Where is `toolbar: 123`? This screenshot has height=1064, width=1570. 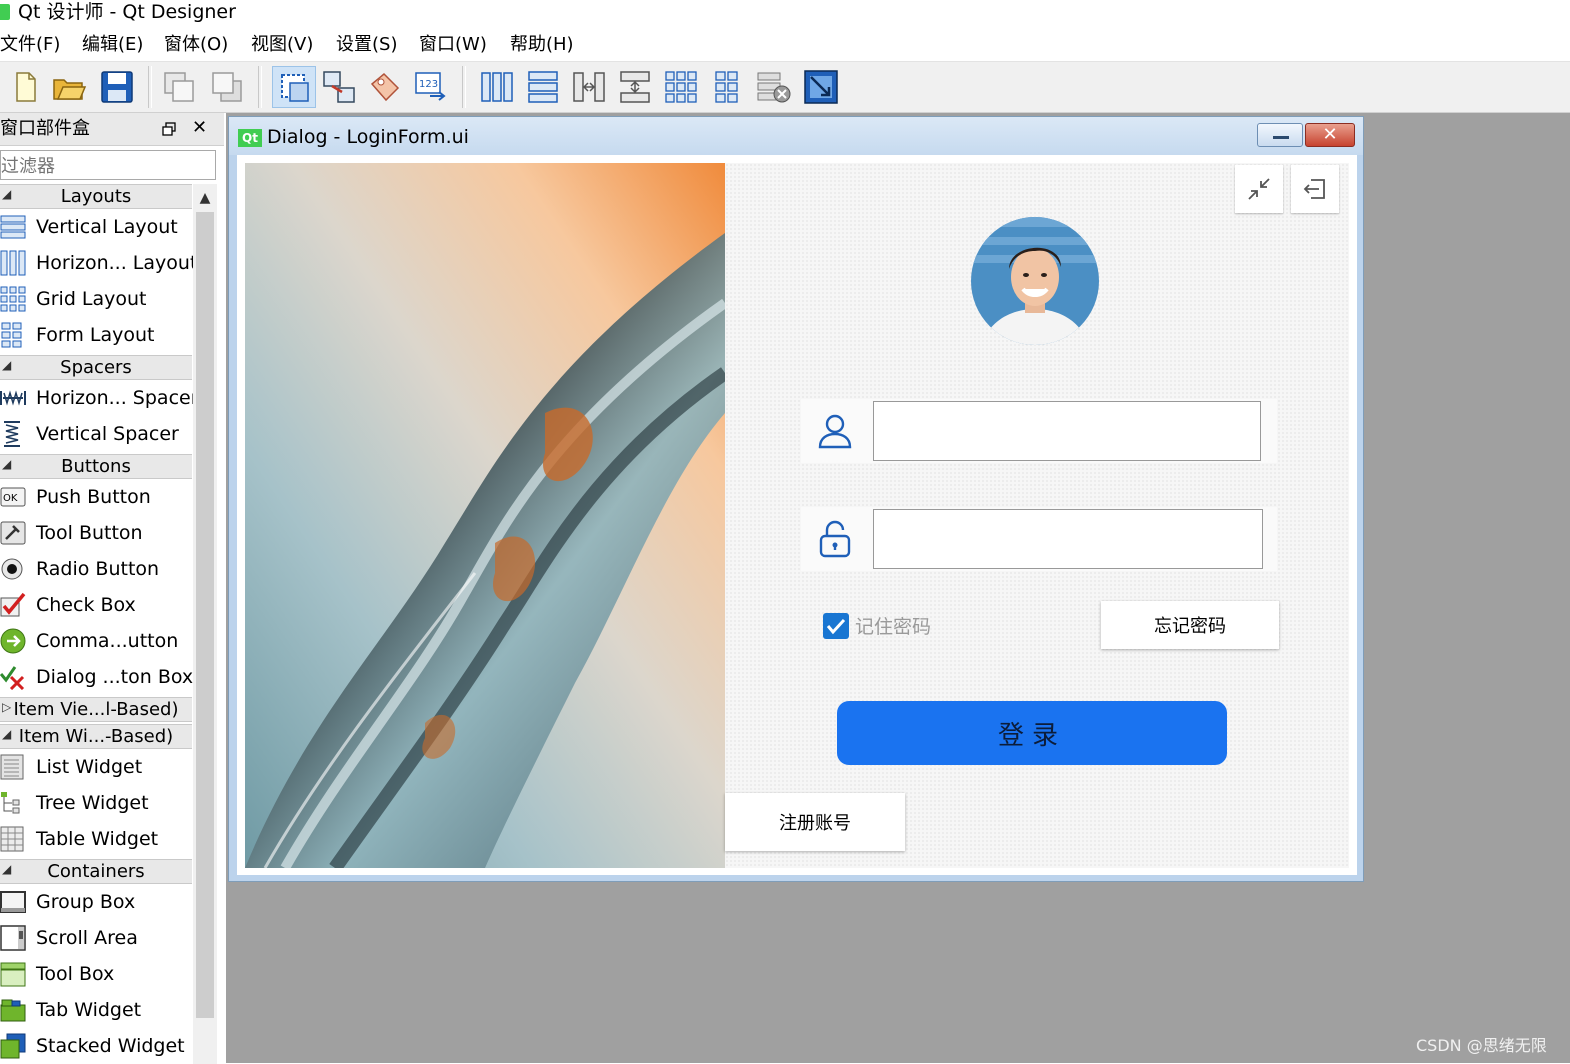 toolbar: 123 is located at coordinates (785, 87).